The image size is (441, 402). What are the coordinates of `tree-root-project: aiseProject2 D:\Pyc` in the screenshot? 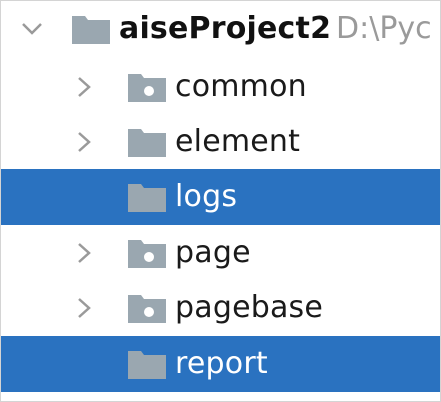 It's located at (220, 30).